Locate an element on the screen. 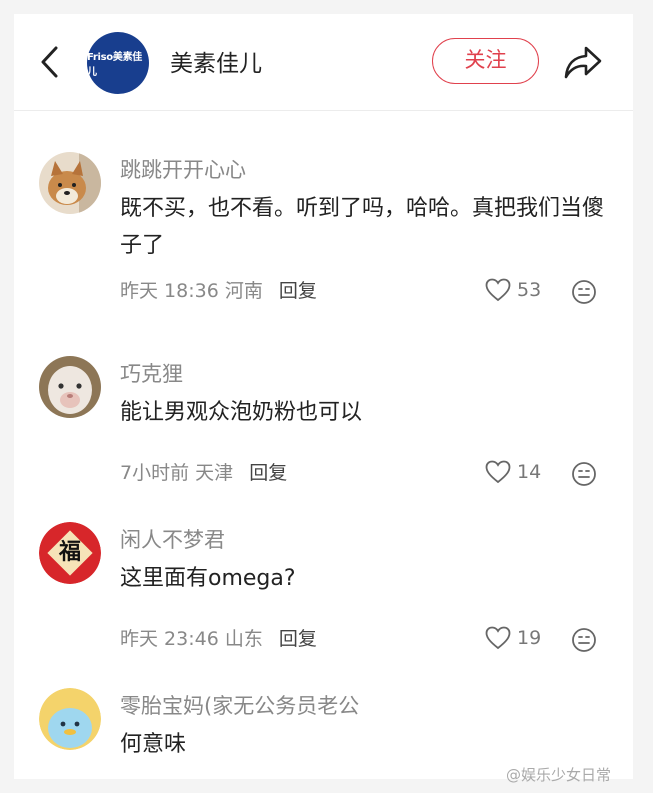  comment-text: 能让男观众泡奶粉也可以 is located at coordinates (241, 412).